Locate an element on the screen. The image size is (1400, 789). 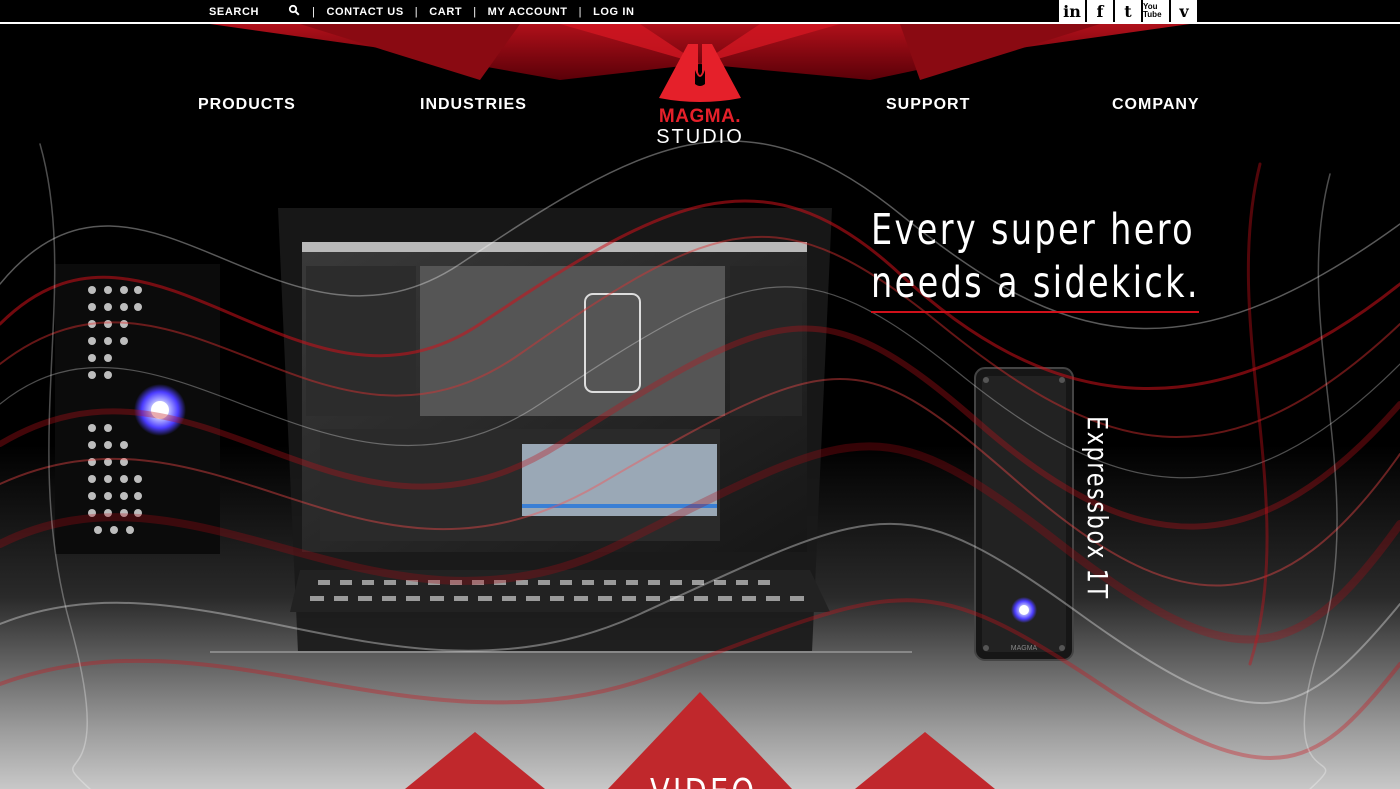
magma-studio-logo: MAGMA. STUDIO is located at coordinates (700, 95).